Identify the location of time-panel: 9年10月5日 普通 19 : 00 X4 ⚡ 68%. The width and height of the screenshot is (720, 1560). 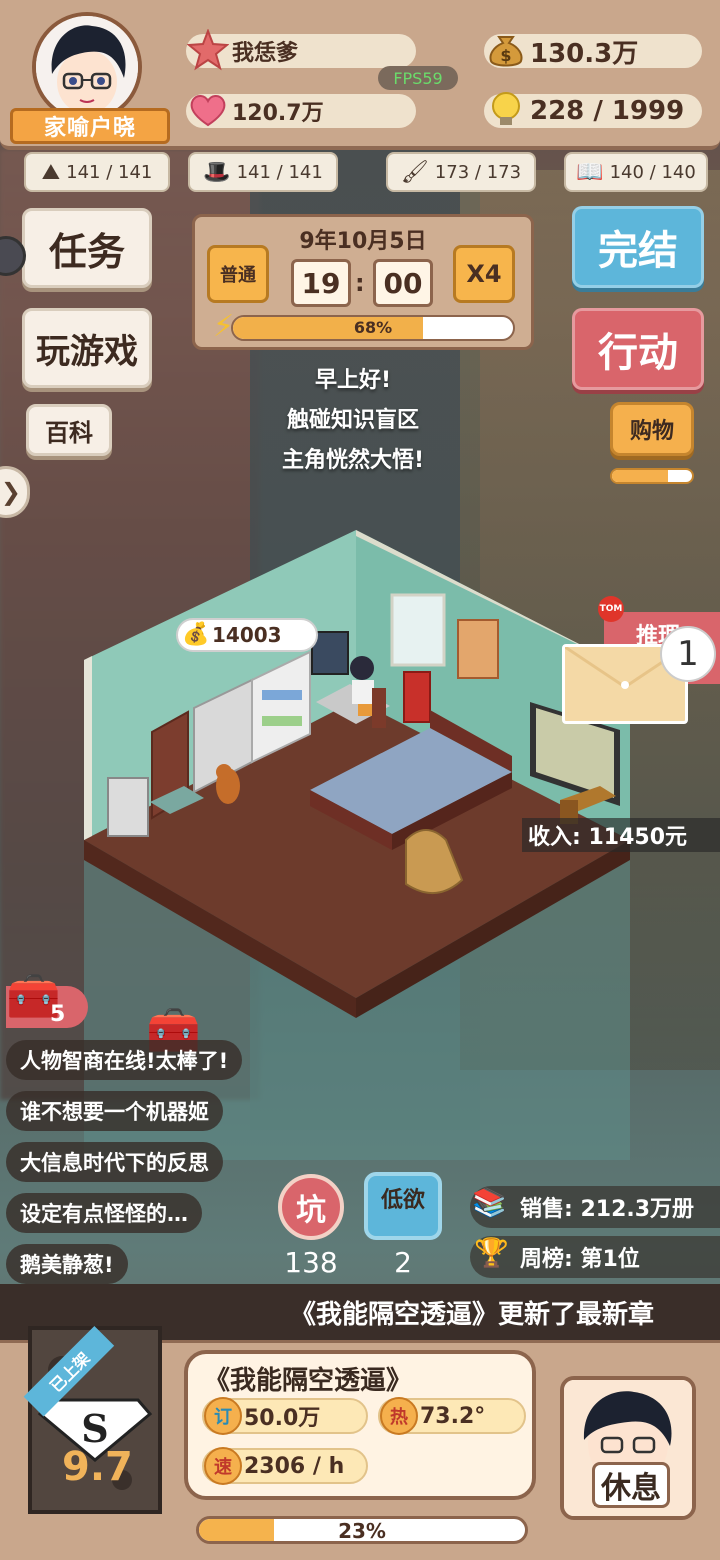
(363, 282).